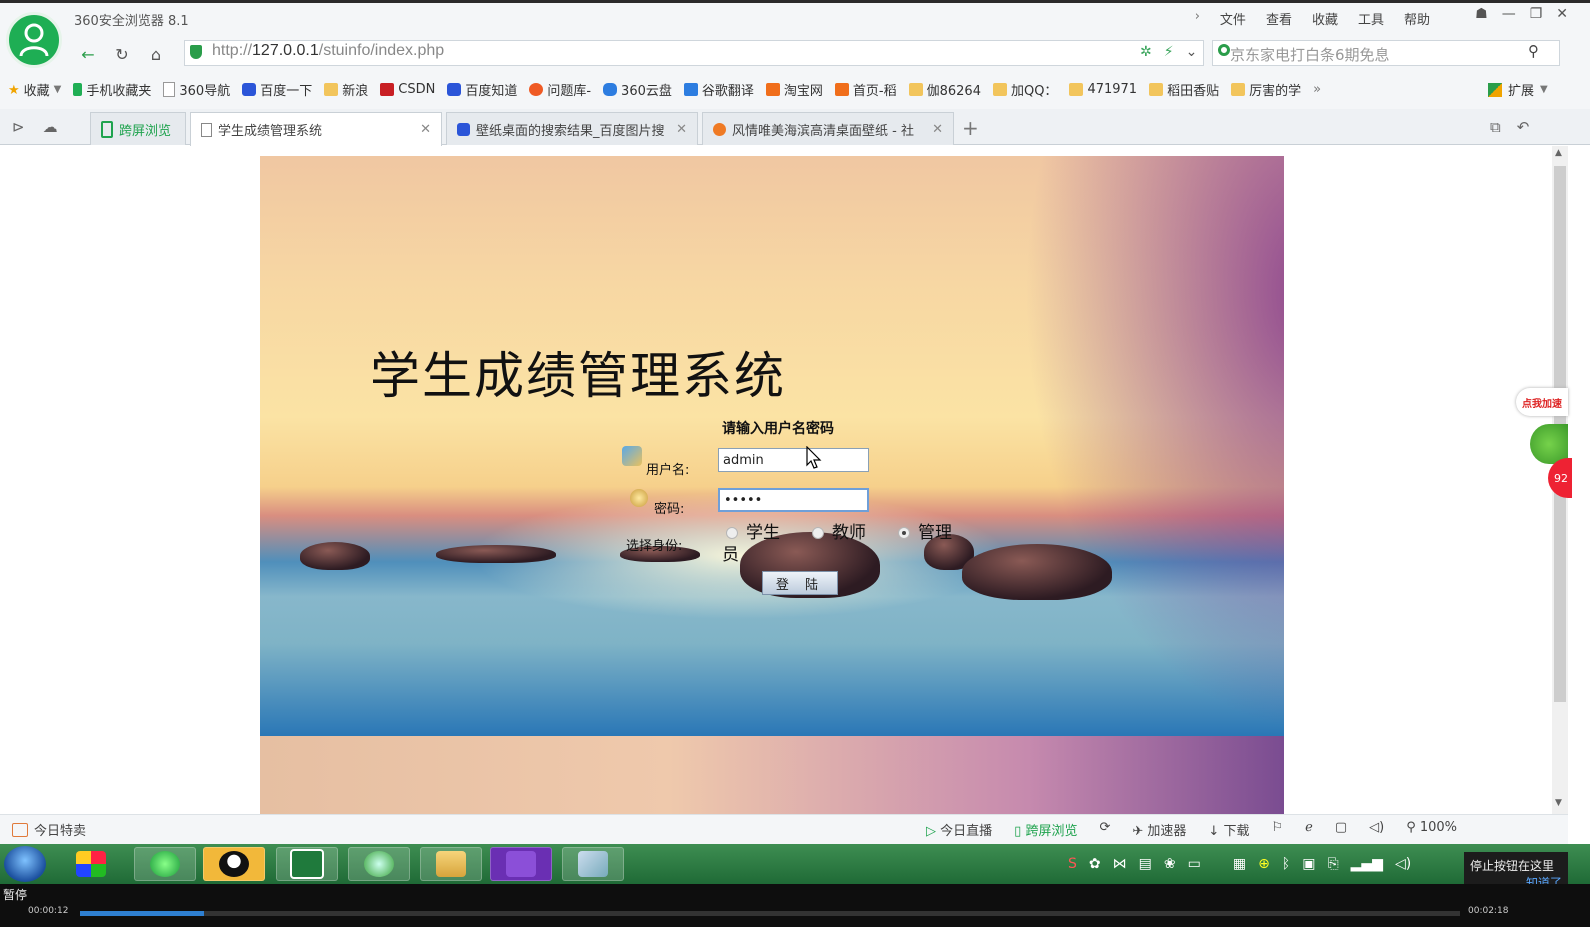  I want to click on cloud-icon: ☁, so click(50, 127).